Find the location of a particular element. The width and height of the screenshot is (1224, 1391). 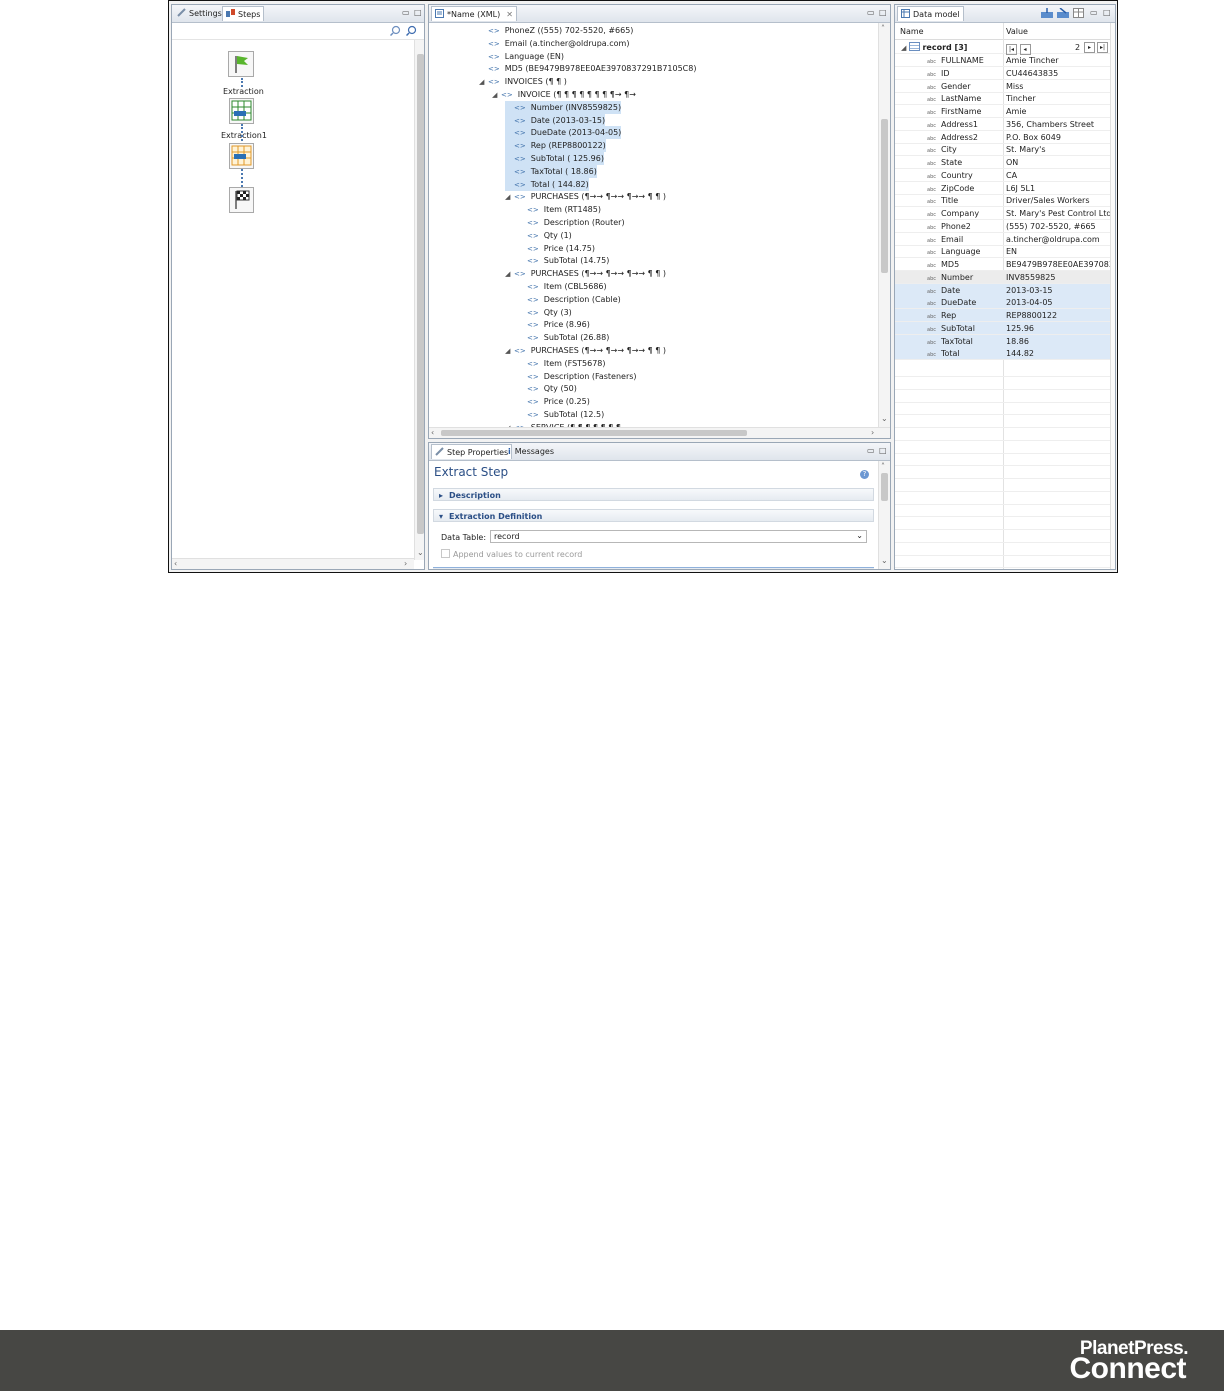

tab-xml: *Name (XML) ✕ is located at coordinates (474, 13).